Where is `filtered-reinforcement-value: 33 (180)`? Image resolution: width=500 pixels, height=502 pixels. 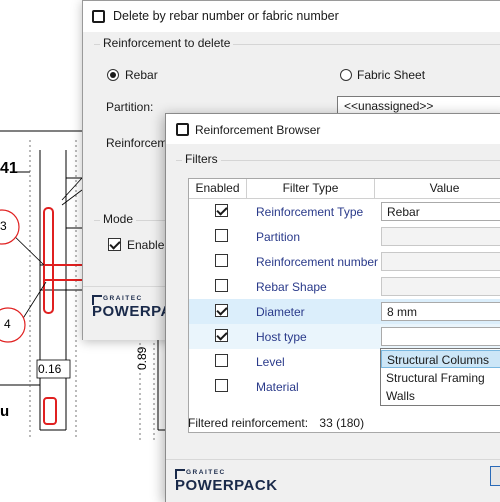
filtered-reinforcement-value: 33 (180) is located at coordinates (342, 423).